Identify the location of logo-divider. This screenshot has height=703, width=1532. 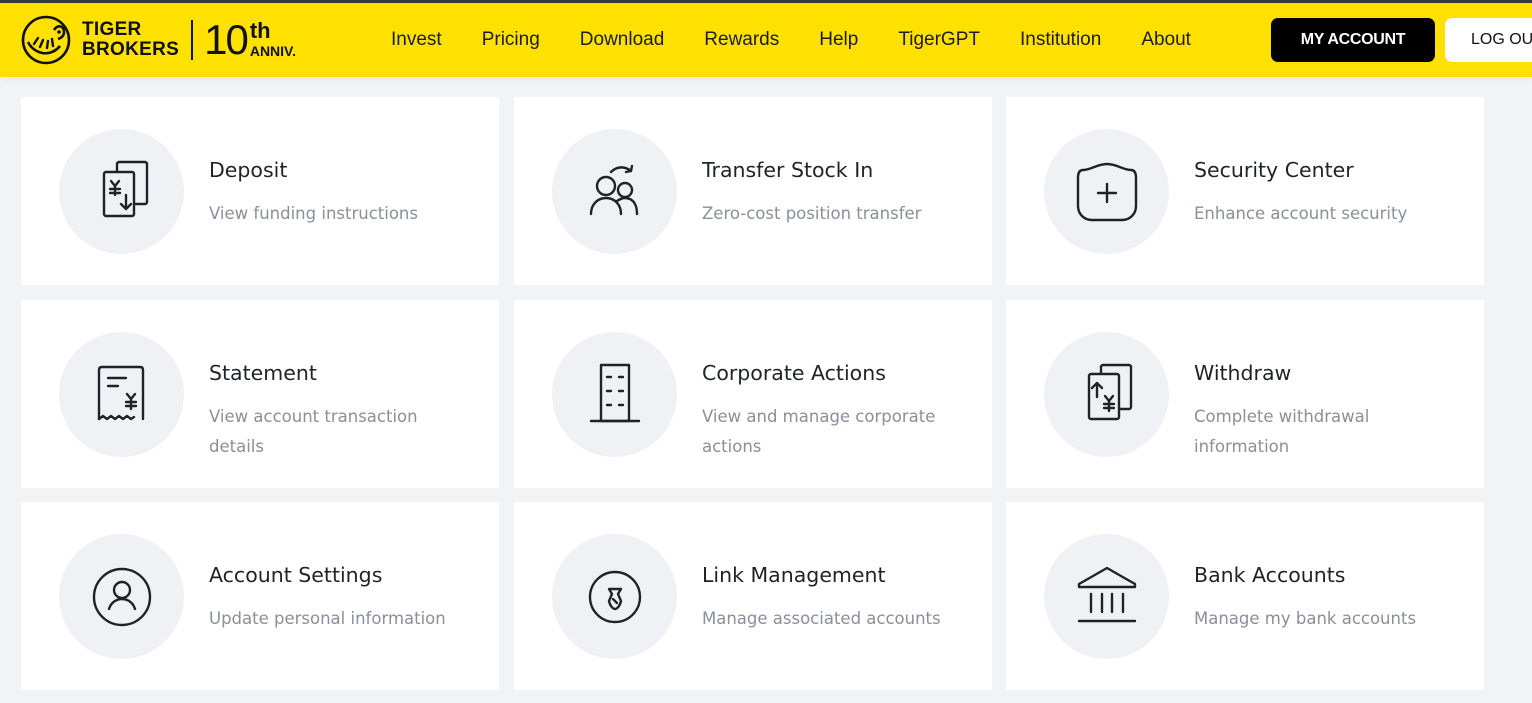
(192, 40).